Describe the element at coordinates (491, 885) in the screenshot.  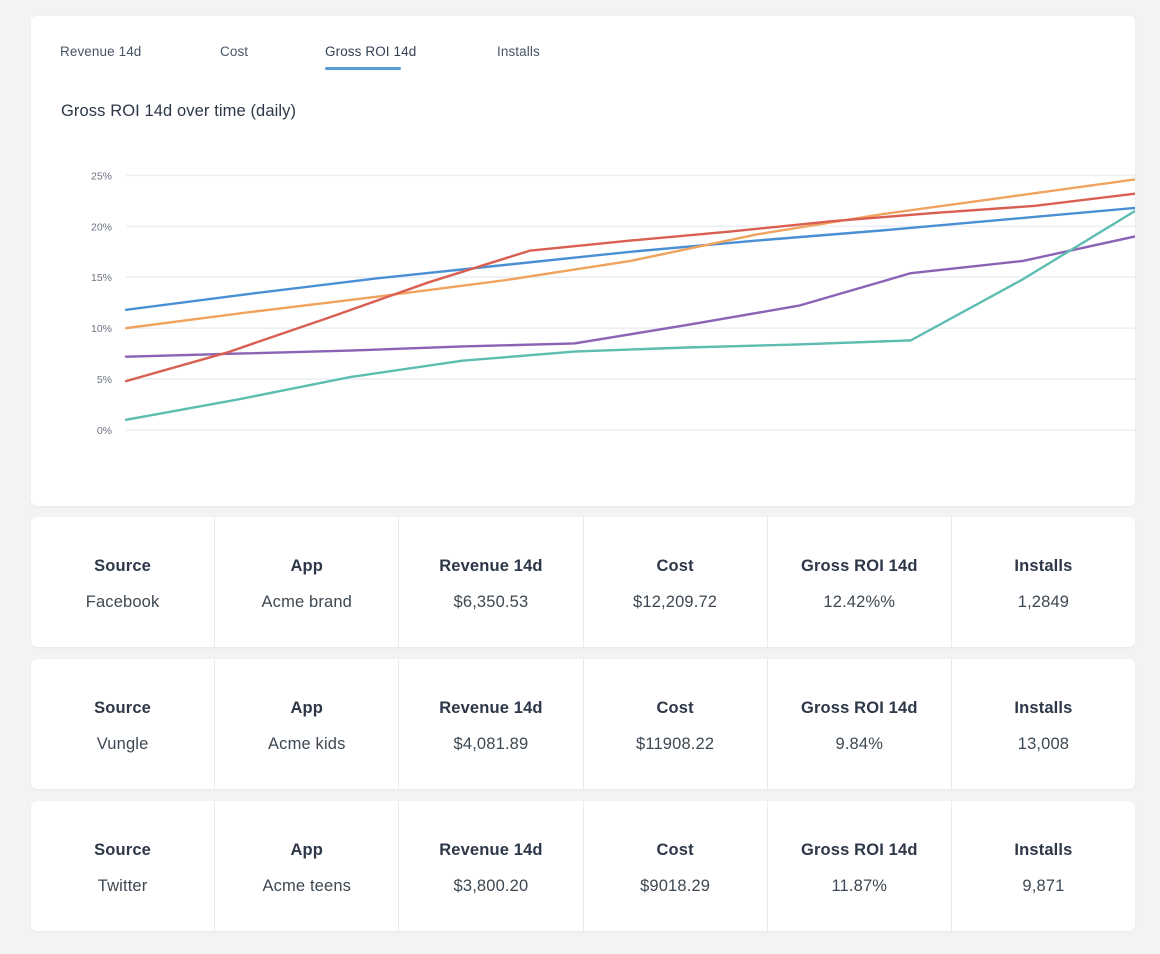
I see `value-revenue-14d: $3,800.20` at that location.